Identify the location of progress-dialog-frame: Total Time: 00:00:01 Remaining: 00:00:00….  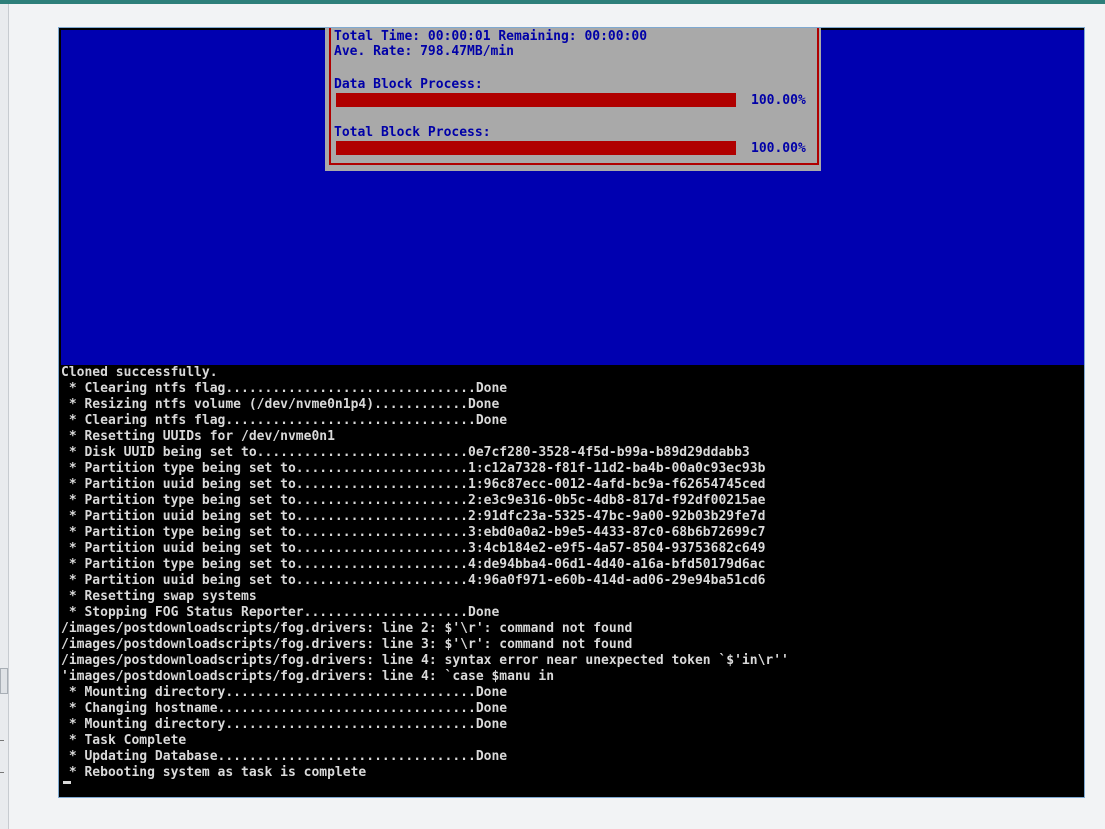
(574, 96).